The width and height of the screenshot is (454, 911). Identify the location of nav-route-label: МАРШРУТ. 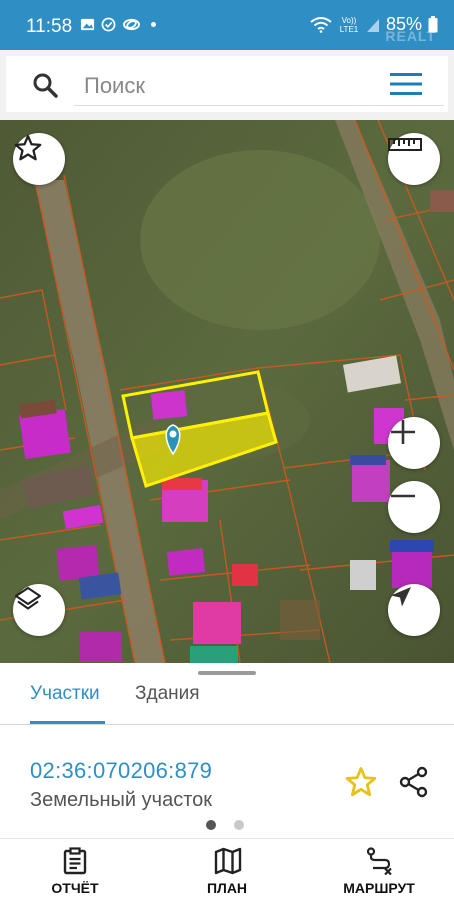
(379, 888).